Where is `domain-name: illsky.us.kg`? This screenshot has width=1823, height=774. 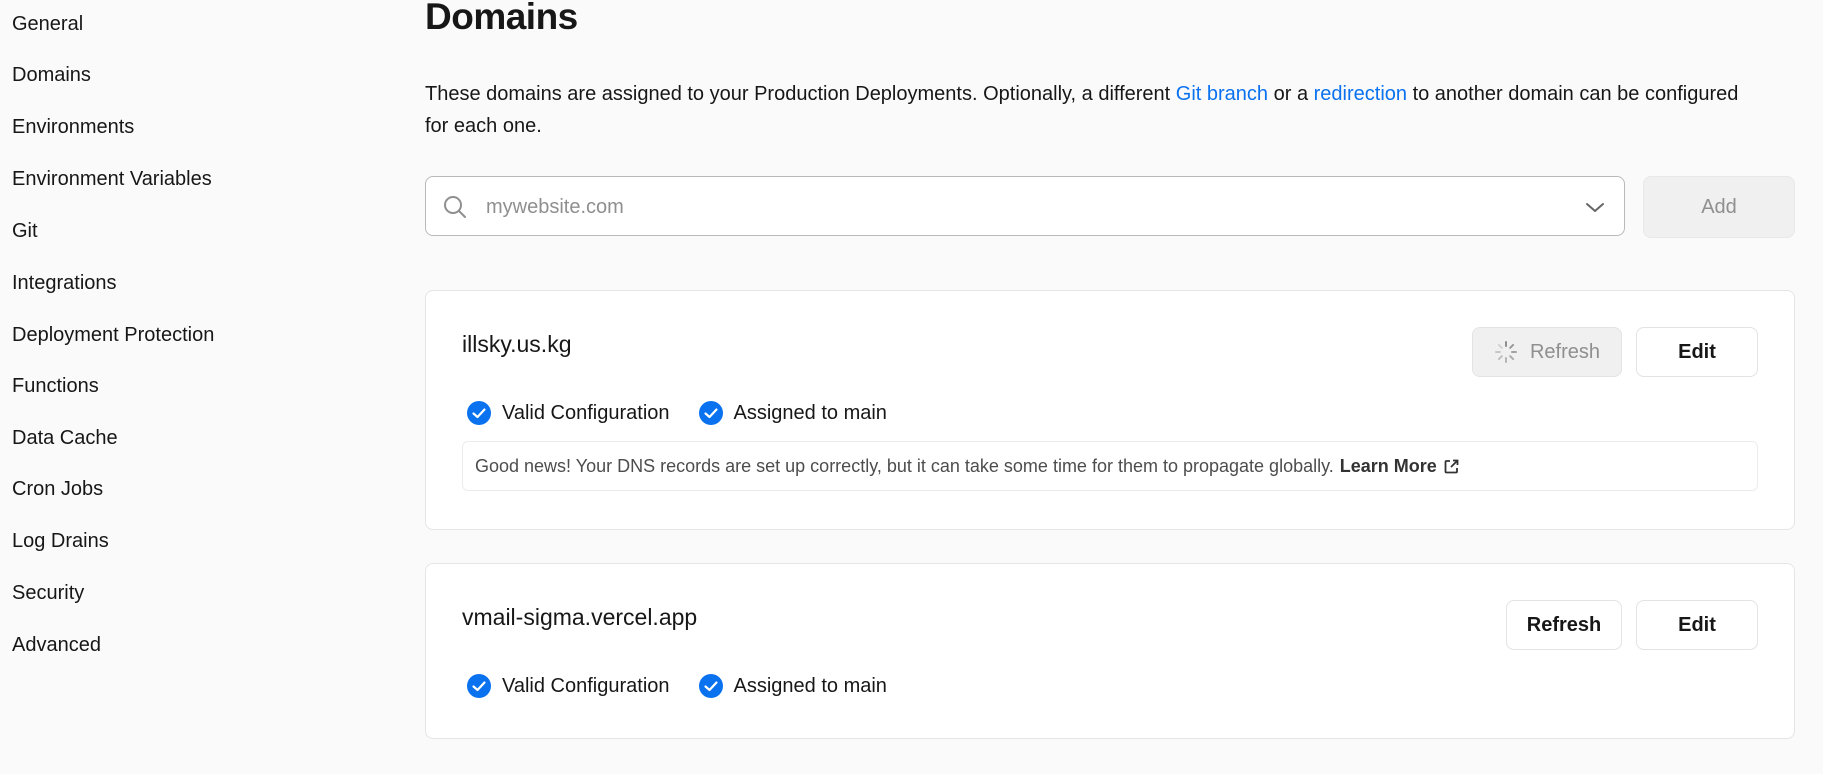
domain-name: illsky.us.kg is located at coordinates (517, 344).